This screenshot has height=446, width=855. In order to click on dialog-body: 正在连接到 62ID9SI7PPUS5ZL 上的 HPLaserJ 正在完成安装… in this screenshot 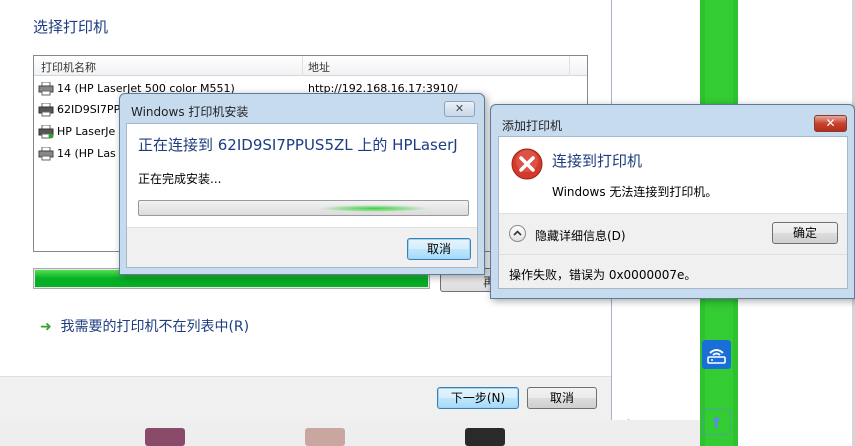, I will do `click(302, 195)`.